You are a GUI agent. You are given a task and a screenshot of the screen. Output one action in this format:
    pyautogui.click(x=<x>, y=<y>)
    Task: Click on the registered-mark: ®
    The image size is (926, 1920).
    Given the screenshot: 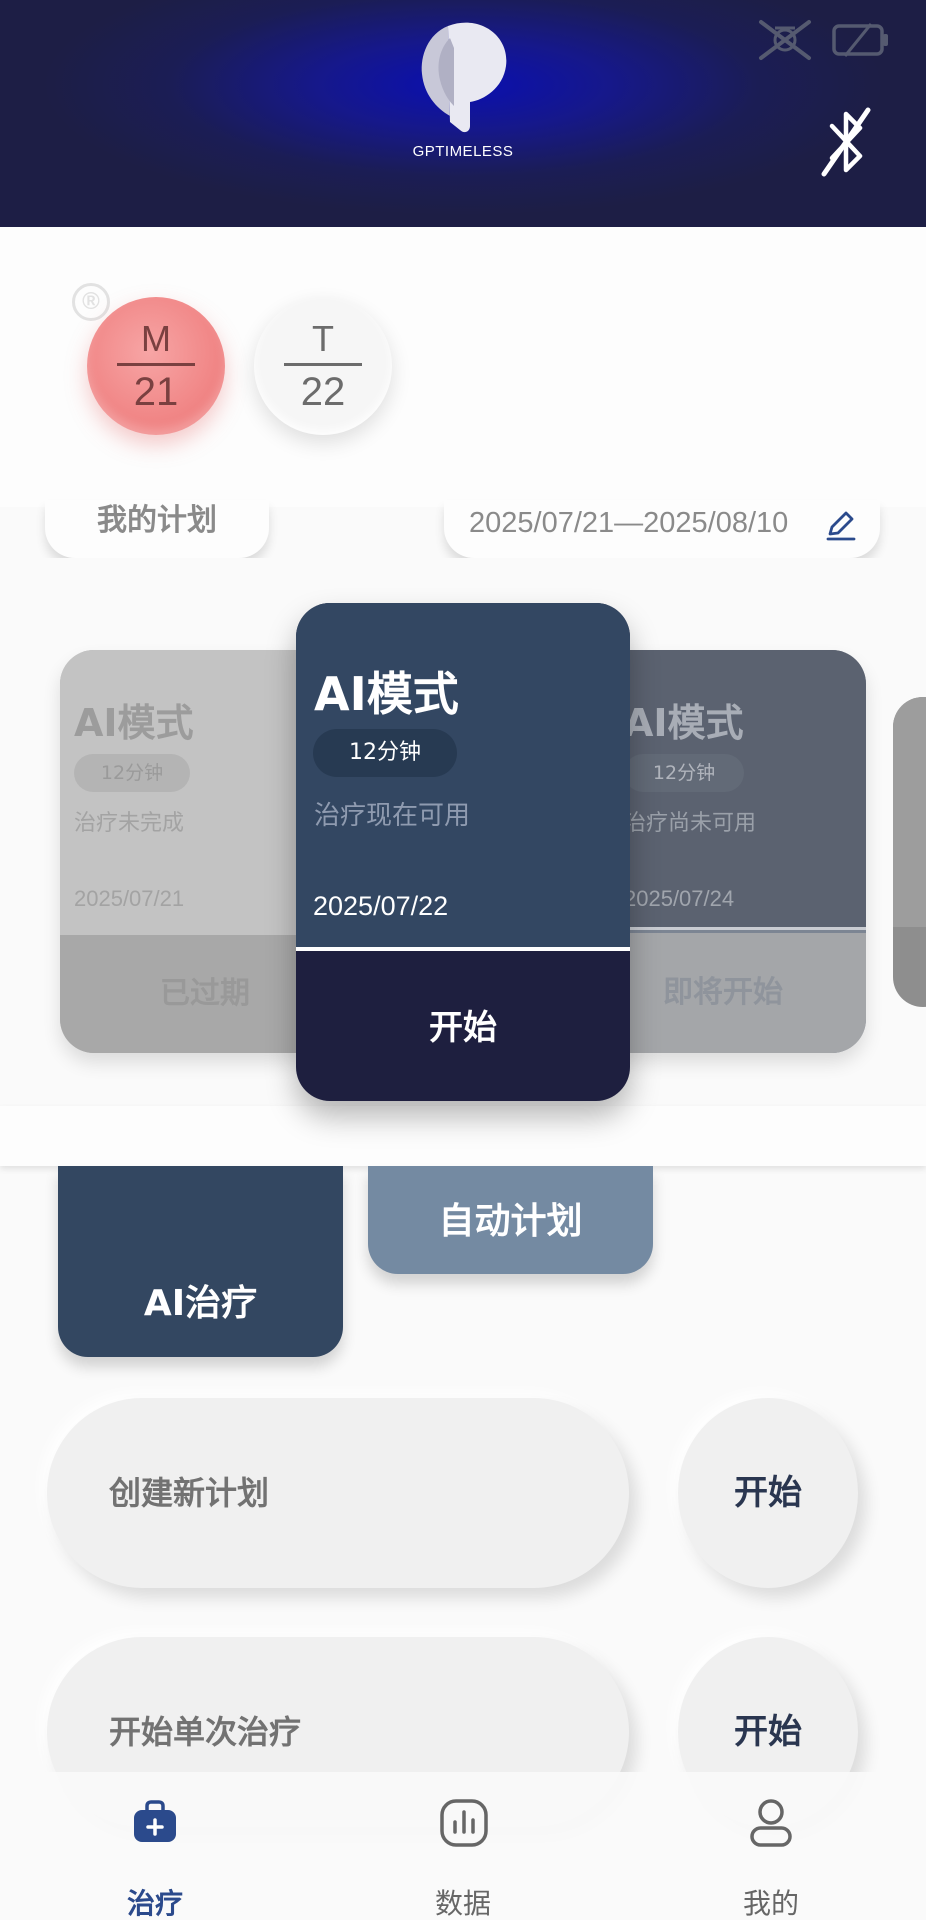 What is the action you would take?
    pyautogui.click(x=91, y=302)
    